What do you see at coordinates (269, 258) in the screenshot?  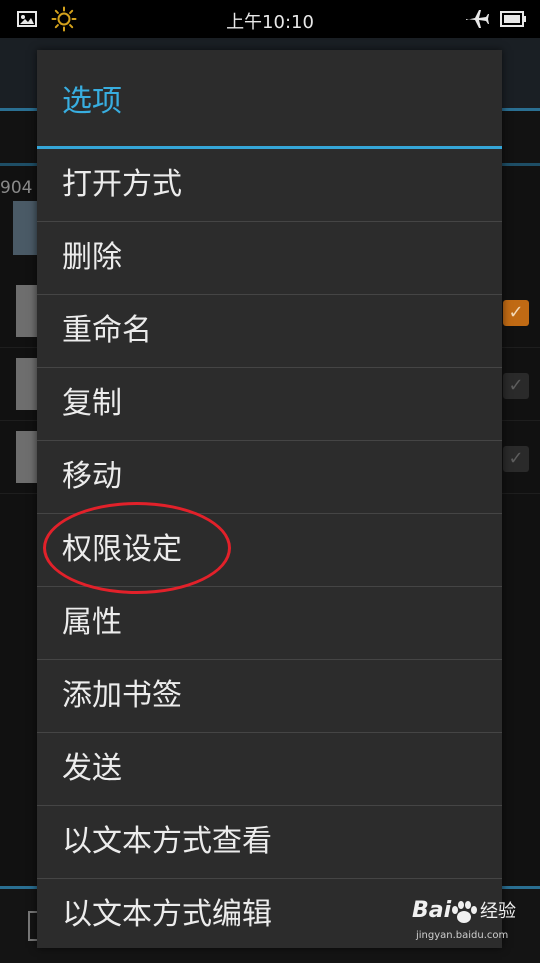 I see `menu-item-delete: 删除` at bounding box center [269, 258].